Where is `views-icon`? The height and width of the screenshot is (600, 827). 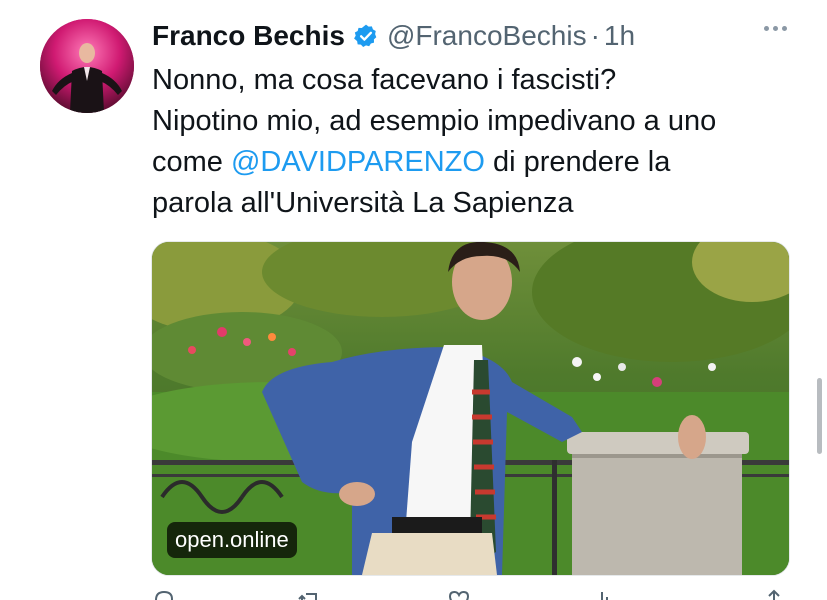 views-icon is located at coordinates (604, 594).